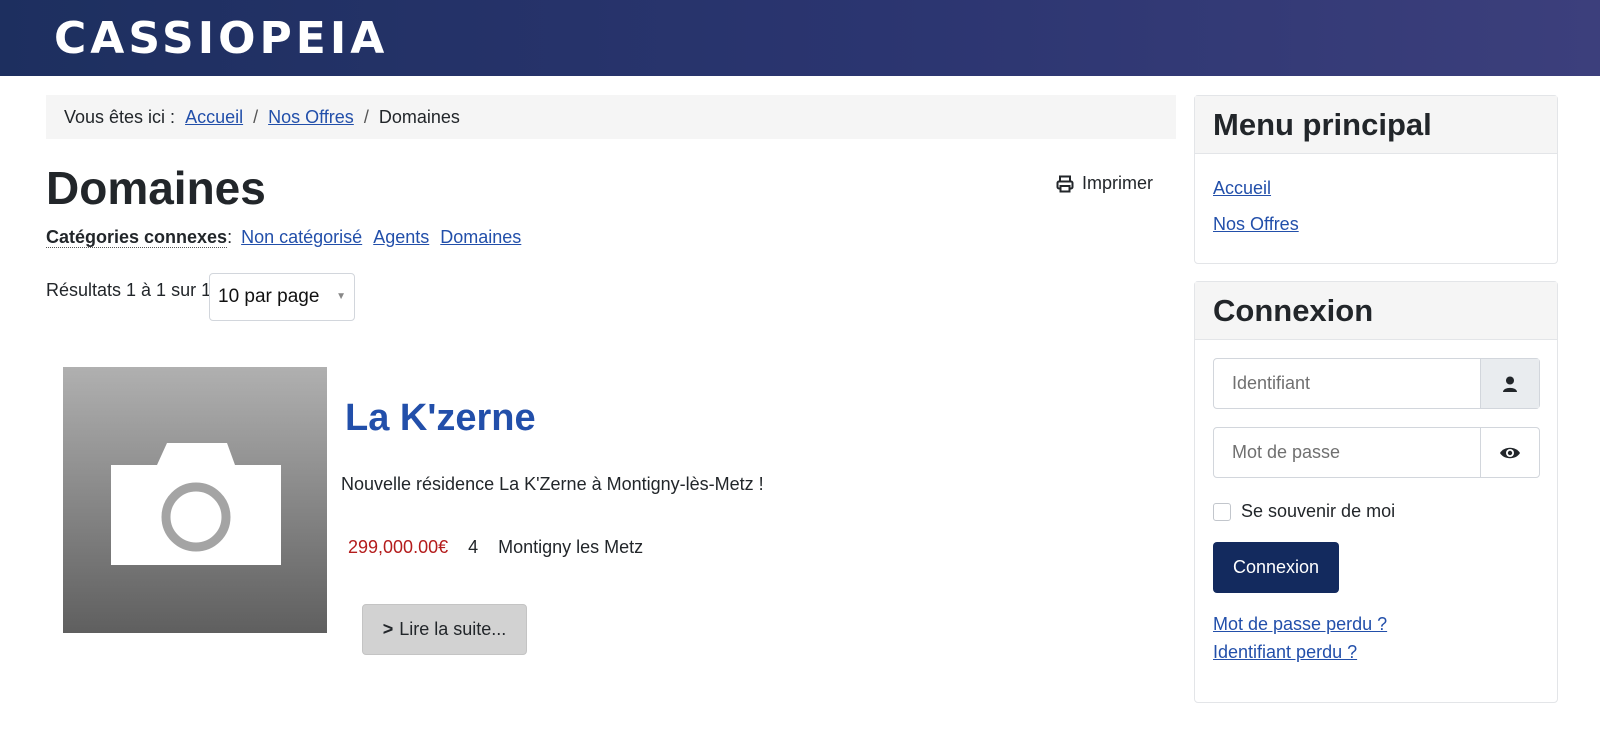  Describe the element at coordinates (1065, 183) in the screenshot. I see `printer-icon` at that location.